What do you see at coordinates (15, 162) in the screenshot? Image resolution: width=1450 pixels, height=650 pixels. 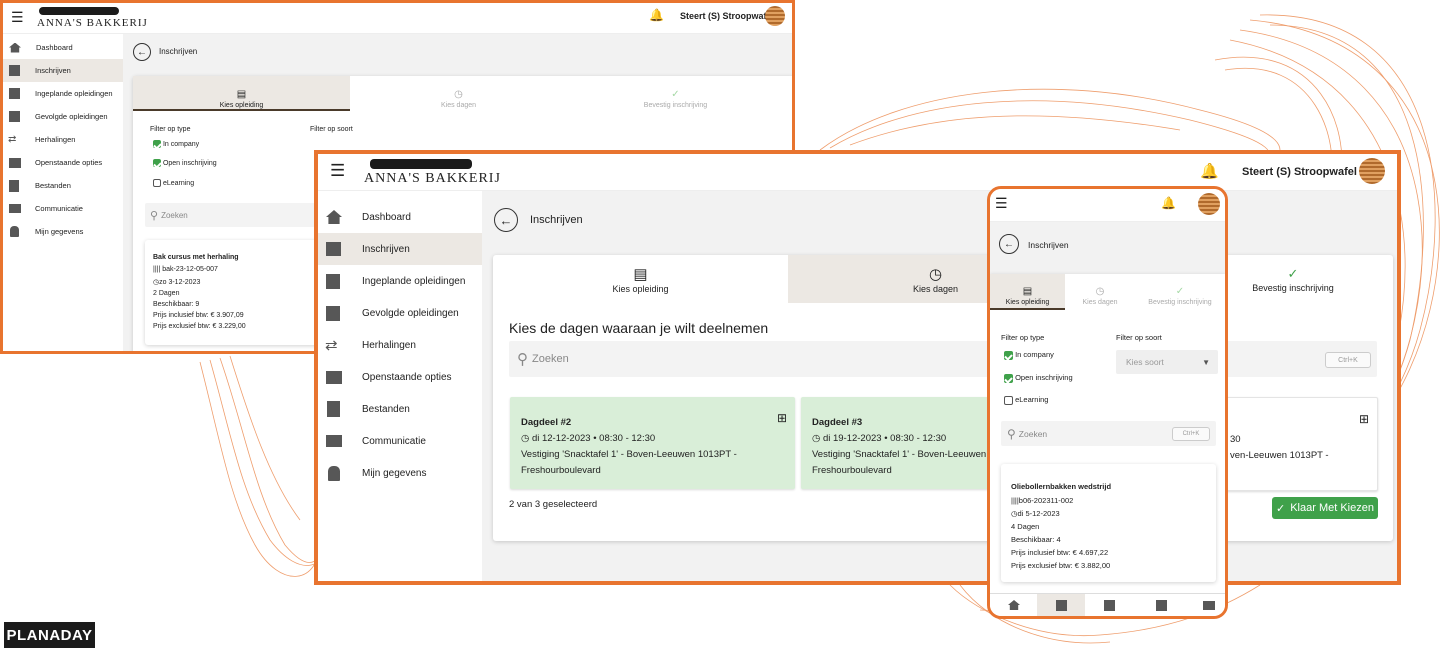 I see `list-icon` at bounding box center [15, 162].